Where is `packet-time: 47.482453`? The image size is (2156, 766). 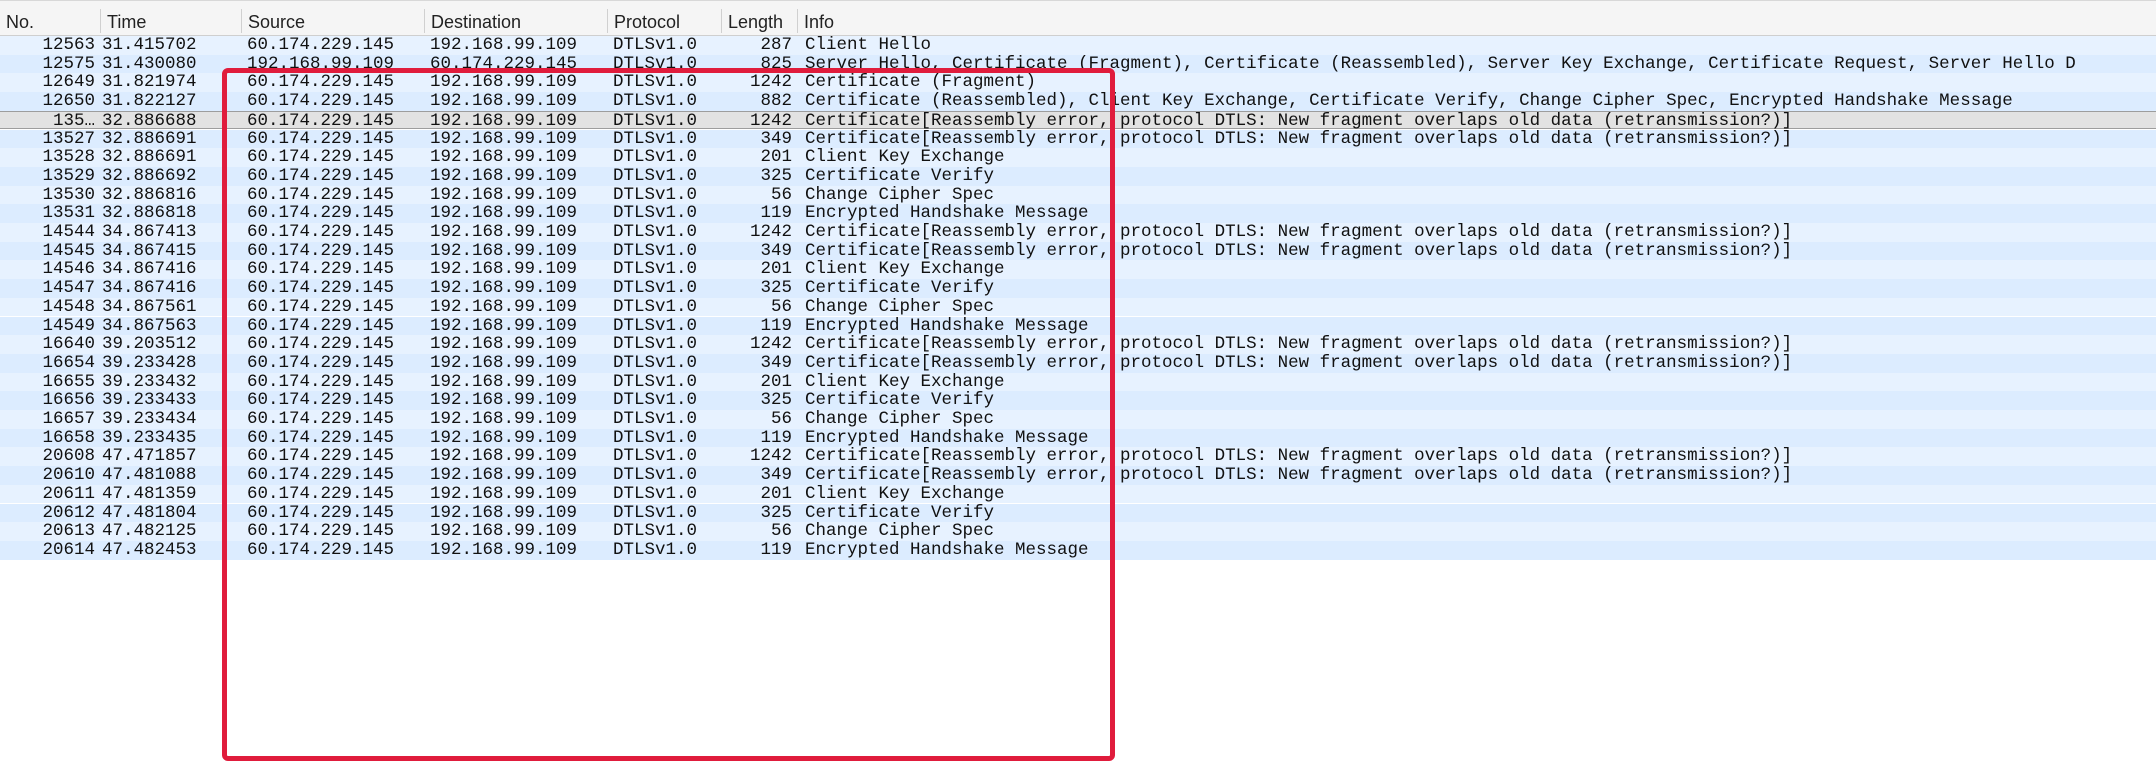 packet-time: 47.482453 is located at coordinates (149, 550).